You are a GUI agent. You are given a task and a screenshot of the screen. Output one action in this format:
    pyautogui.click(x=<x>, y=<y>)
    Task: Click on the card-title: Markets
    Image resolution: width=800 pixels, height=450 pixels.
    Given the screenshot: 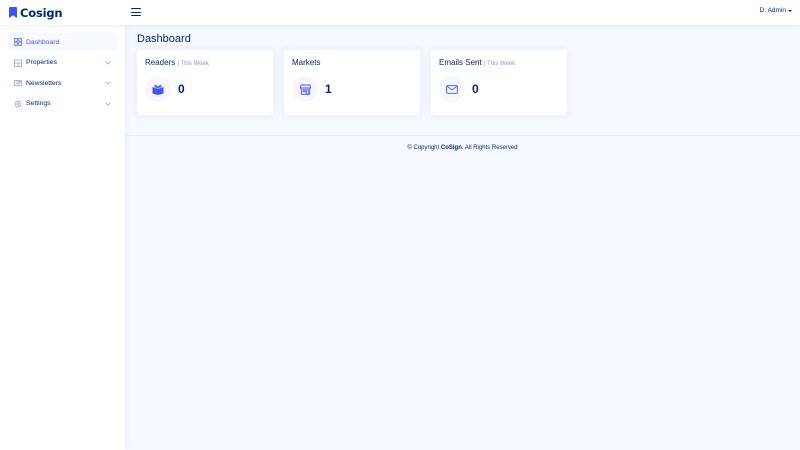 What is the action you would take?
    pyautogui.click(x=306, y=62)
    